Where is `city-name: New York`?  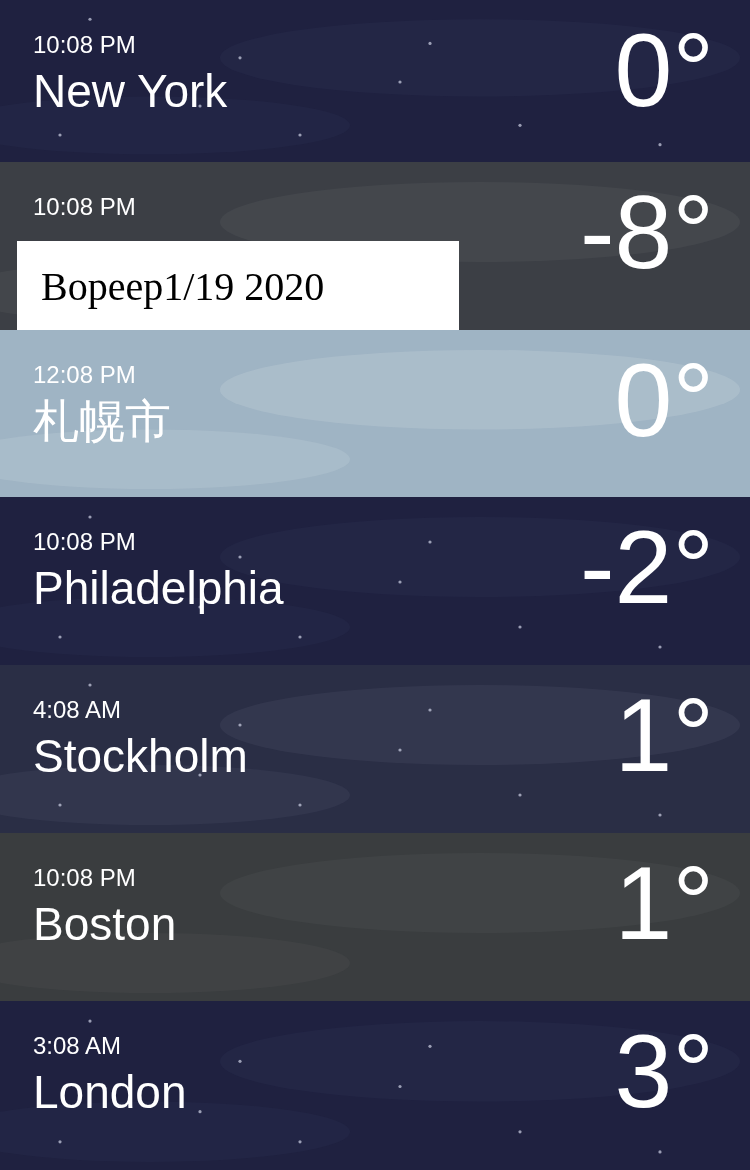
city-name: New York is located at coordinates (130, 91).